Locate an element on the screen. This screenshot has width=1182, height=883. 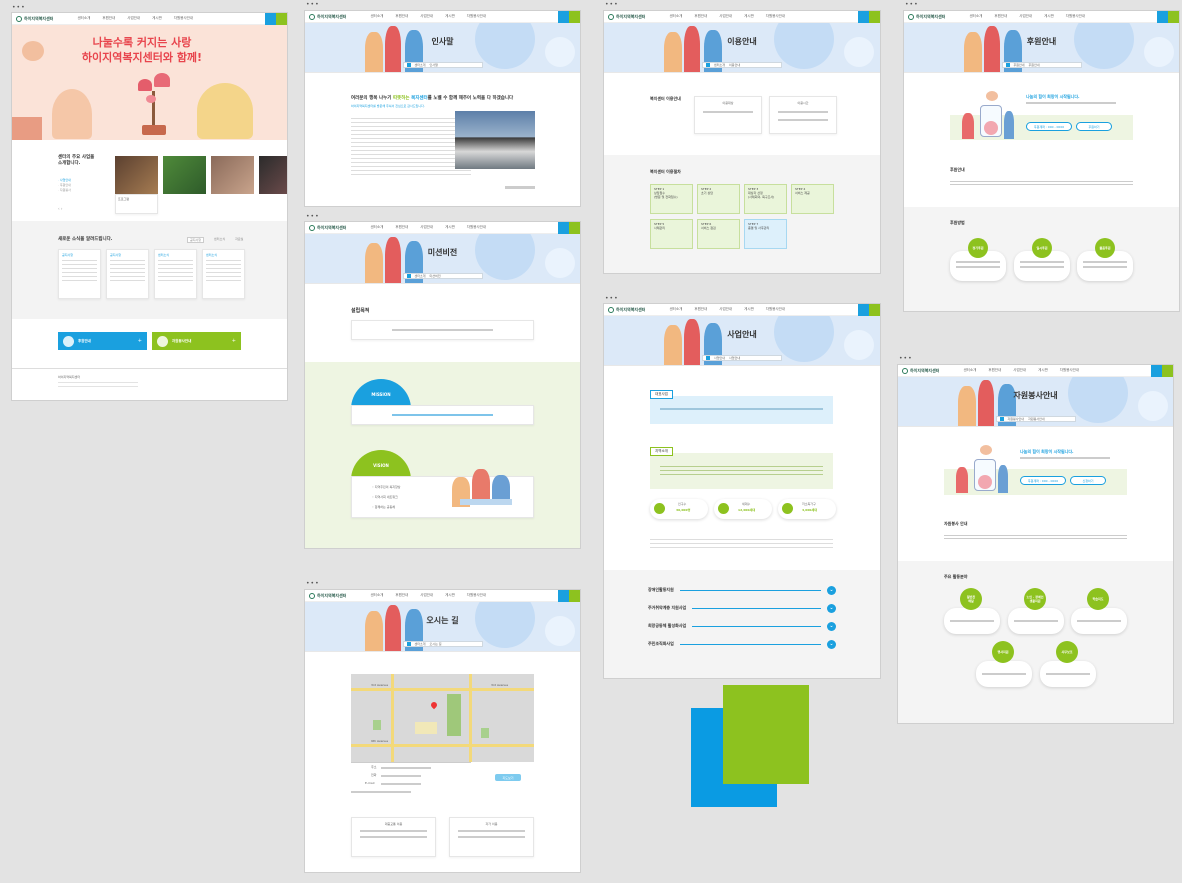
accordion-item: 장애인활동지원 ⌄ is located at coordinates (742, 590).